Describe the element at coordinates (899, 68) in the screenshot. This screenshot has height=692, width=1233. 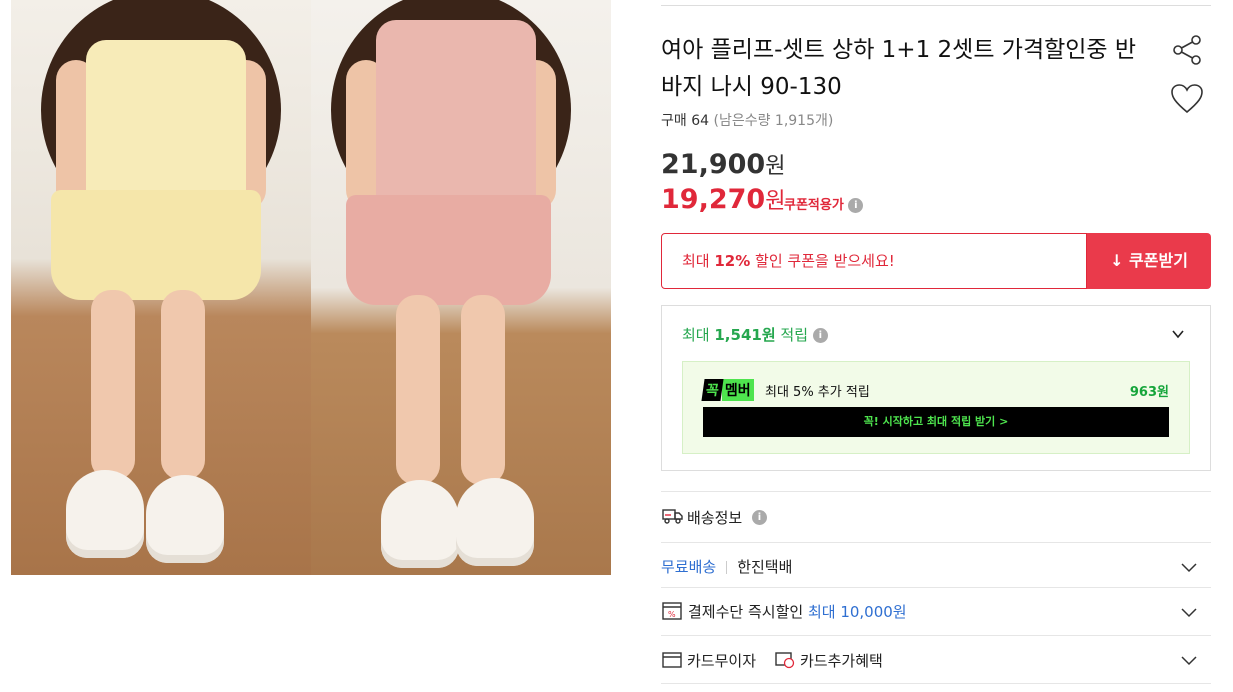
I see `product-title: 여아 플리프-셋트 상하 1+1 2셋트 가격할인중 반바지 나시 90-130` at that location.